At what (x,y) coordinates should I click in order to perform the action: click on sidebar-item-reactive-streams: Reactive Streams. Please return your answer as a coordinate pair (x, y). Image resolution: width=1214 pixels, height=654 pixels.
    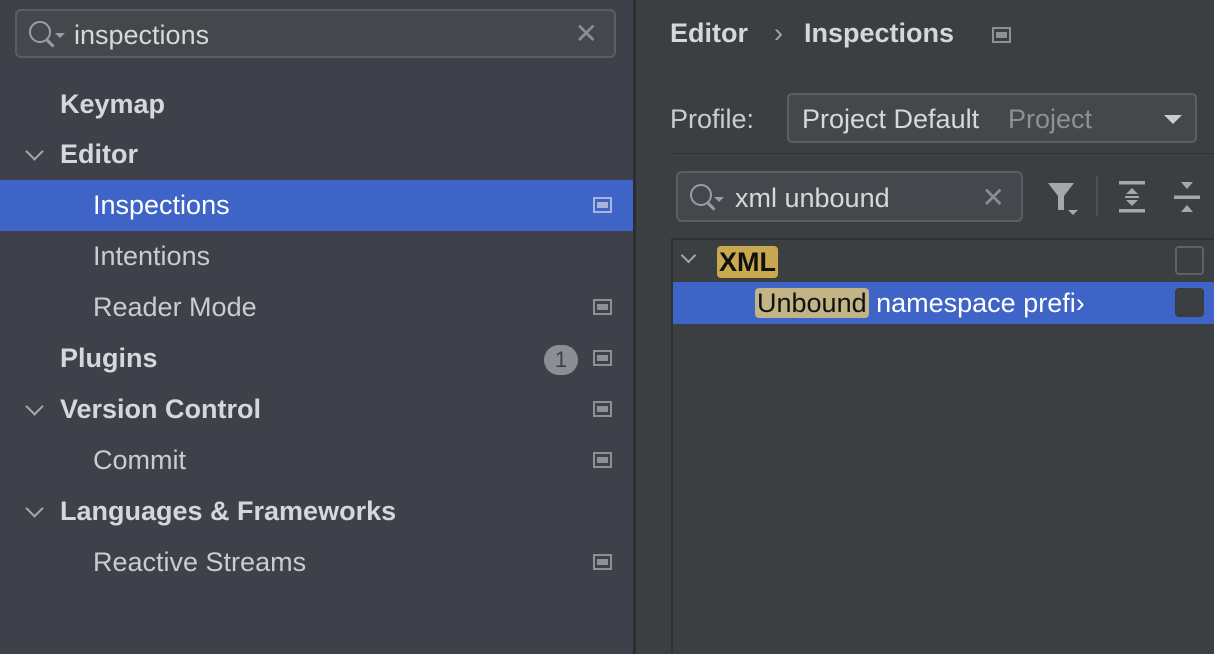
    Looking at the image, I should click on (316, 562).